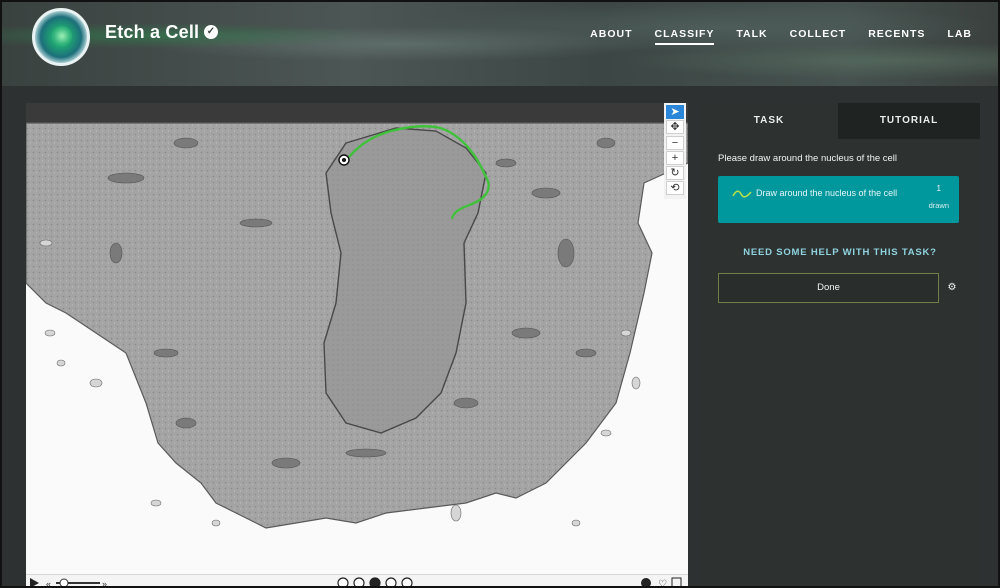 The image size is (1000, 588). I want to click on rotate-icon: ↻, so click(675, 173).